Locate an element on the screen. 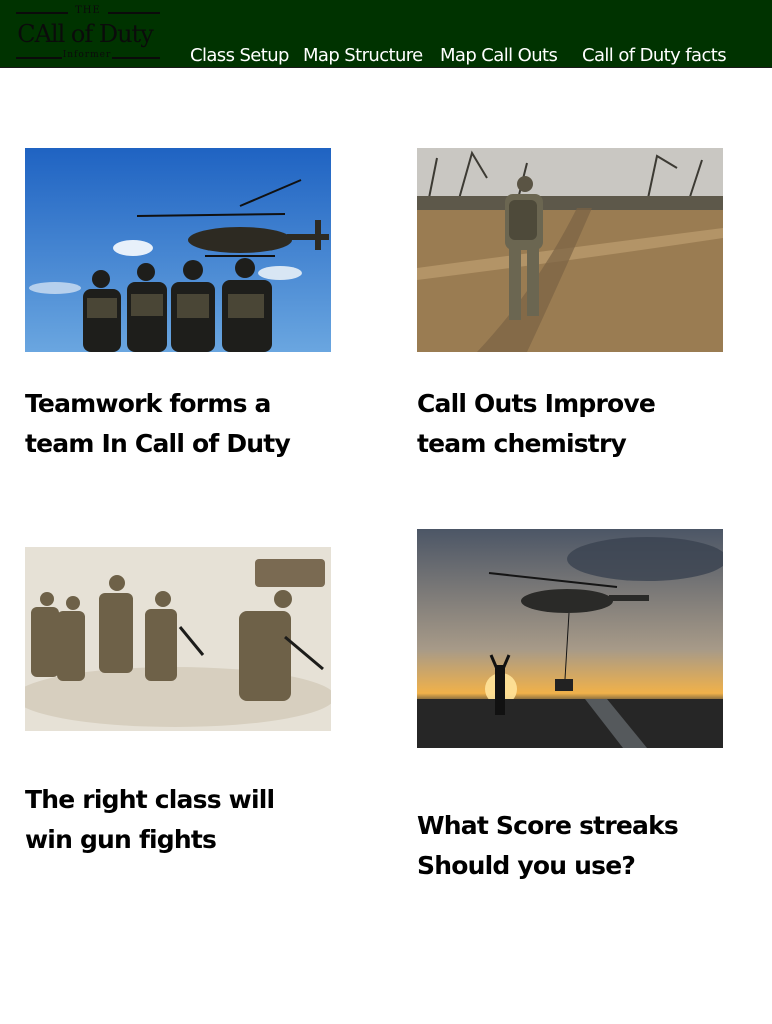 The image size is (772, 1024). nav-link-map-structure: Map Structure is located at coordinates (363, 56).